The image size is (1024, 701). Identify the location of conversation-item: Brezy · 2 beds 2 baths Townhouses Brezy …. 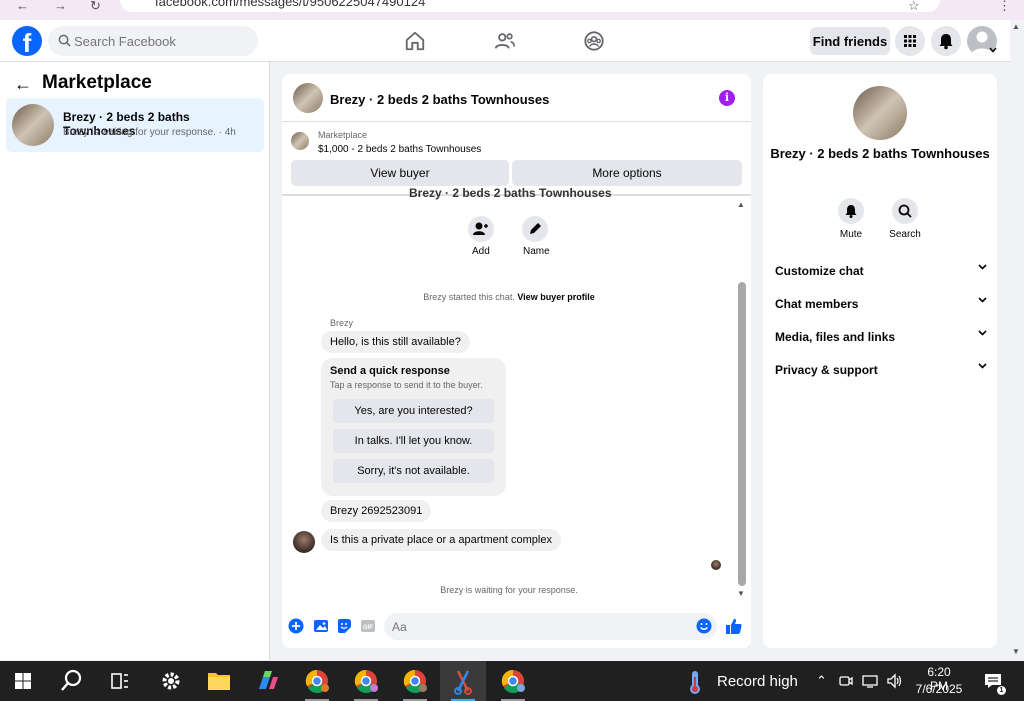
(135, 125).